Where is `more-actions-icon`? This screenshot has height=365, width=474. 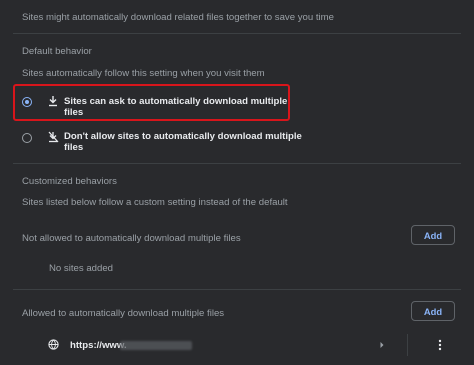
more-actions-icon is located at coordinates (440, 345).